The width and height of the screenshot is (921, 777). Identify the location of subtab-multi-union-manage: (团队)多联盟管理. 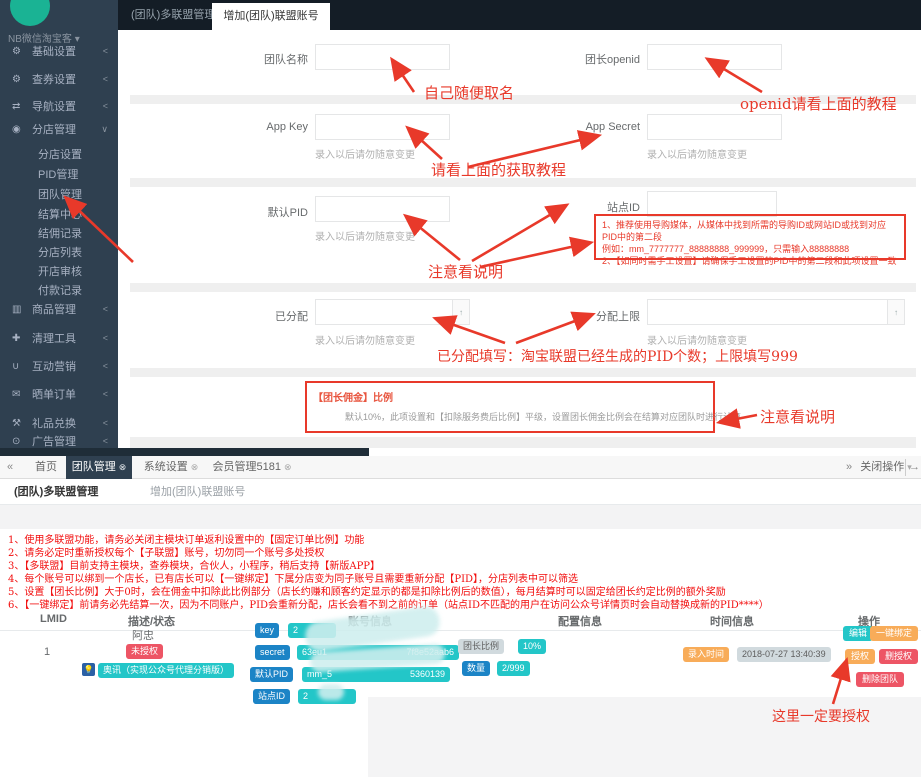
(56, 492).